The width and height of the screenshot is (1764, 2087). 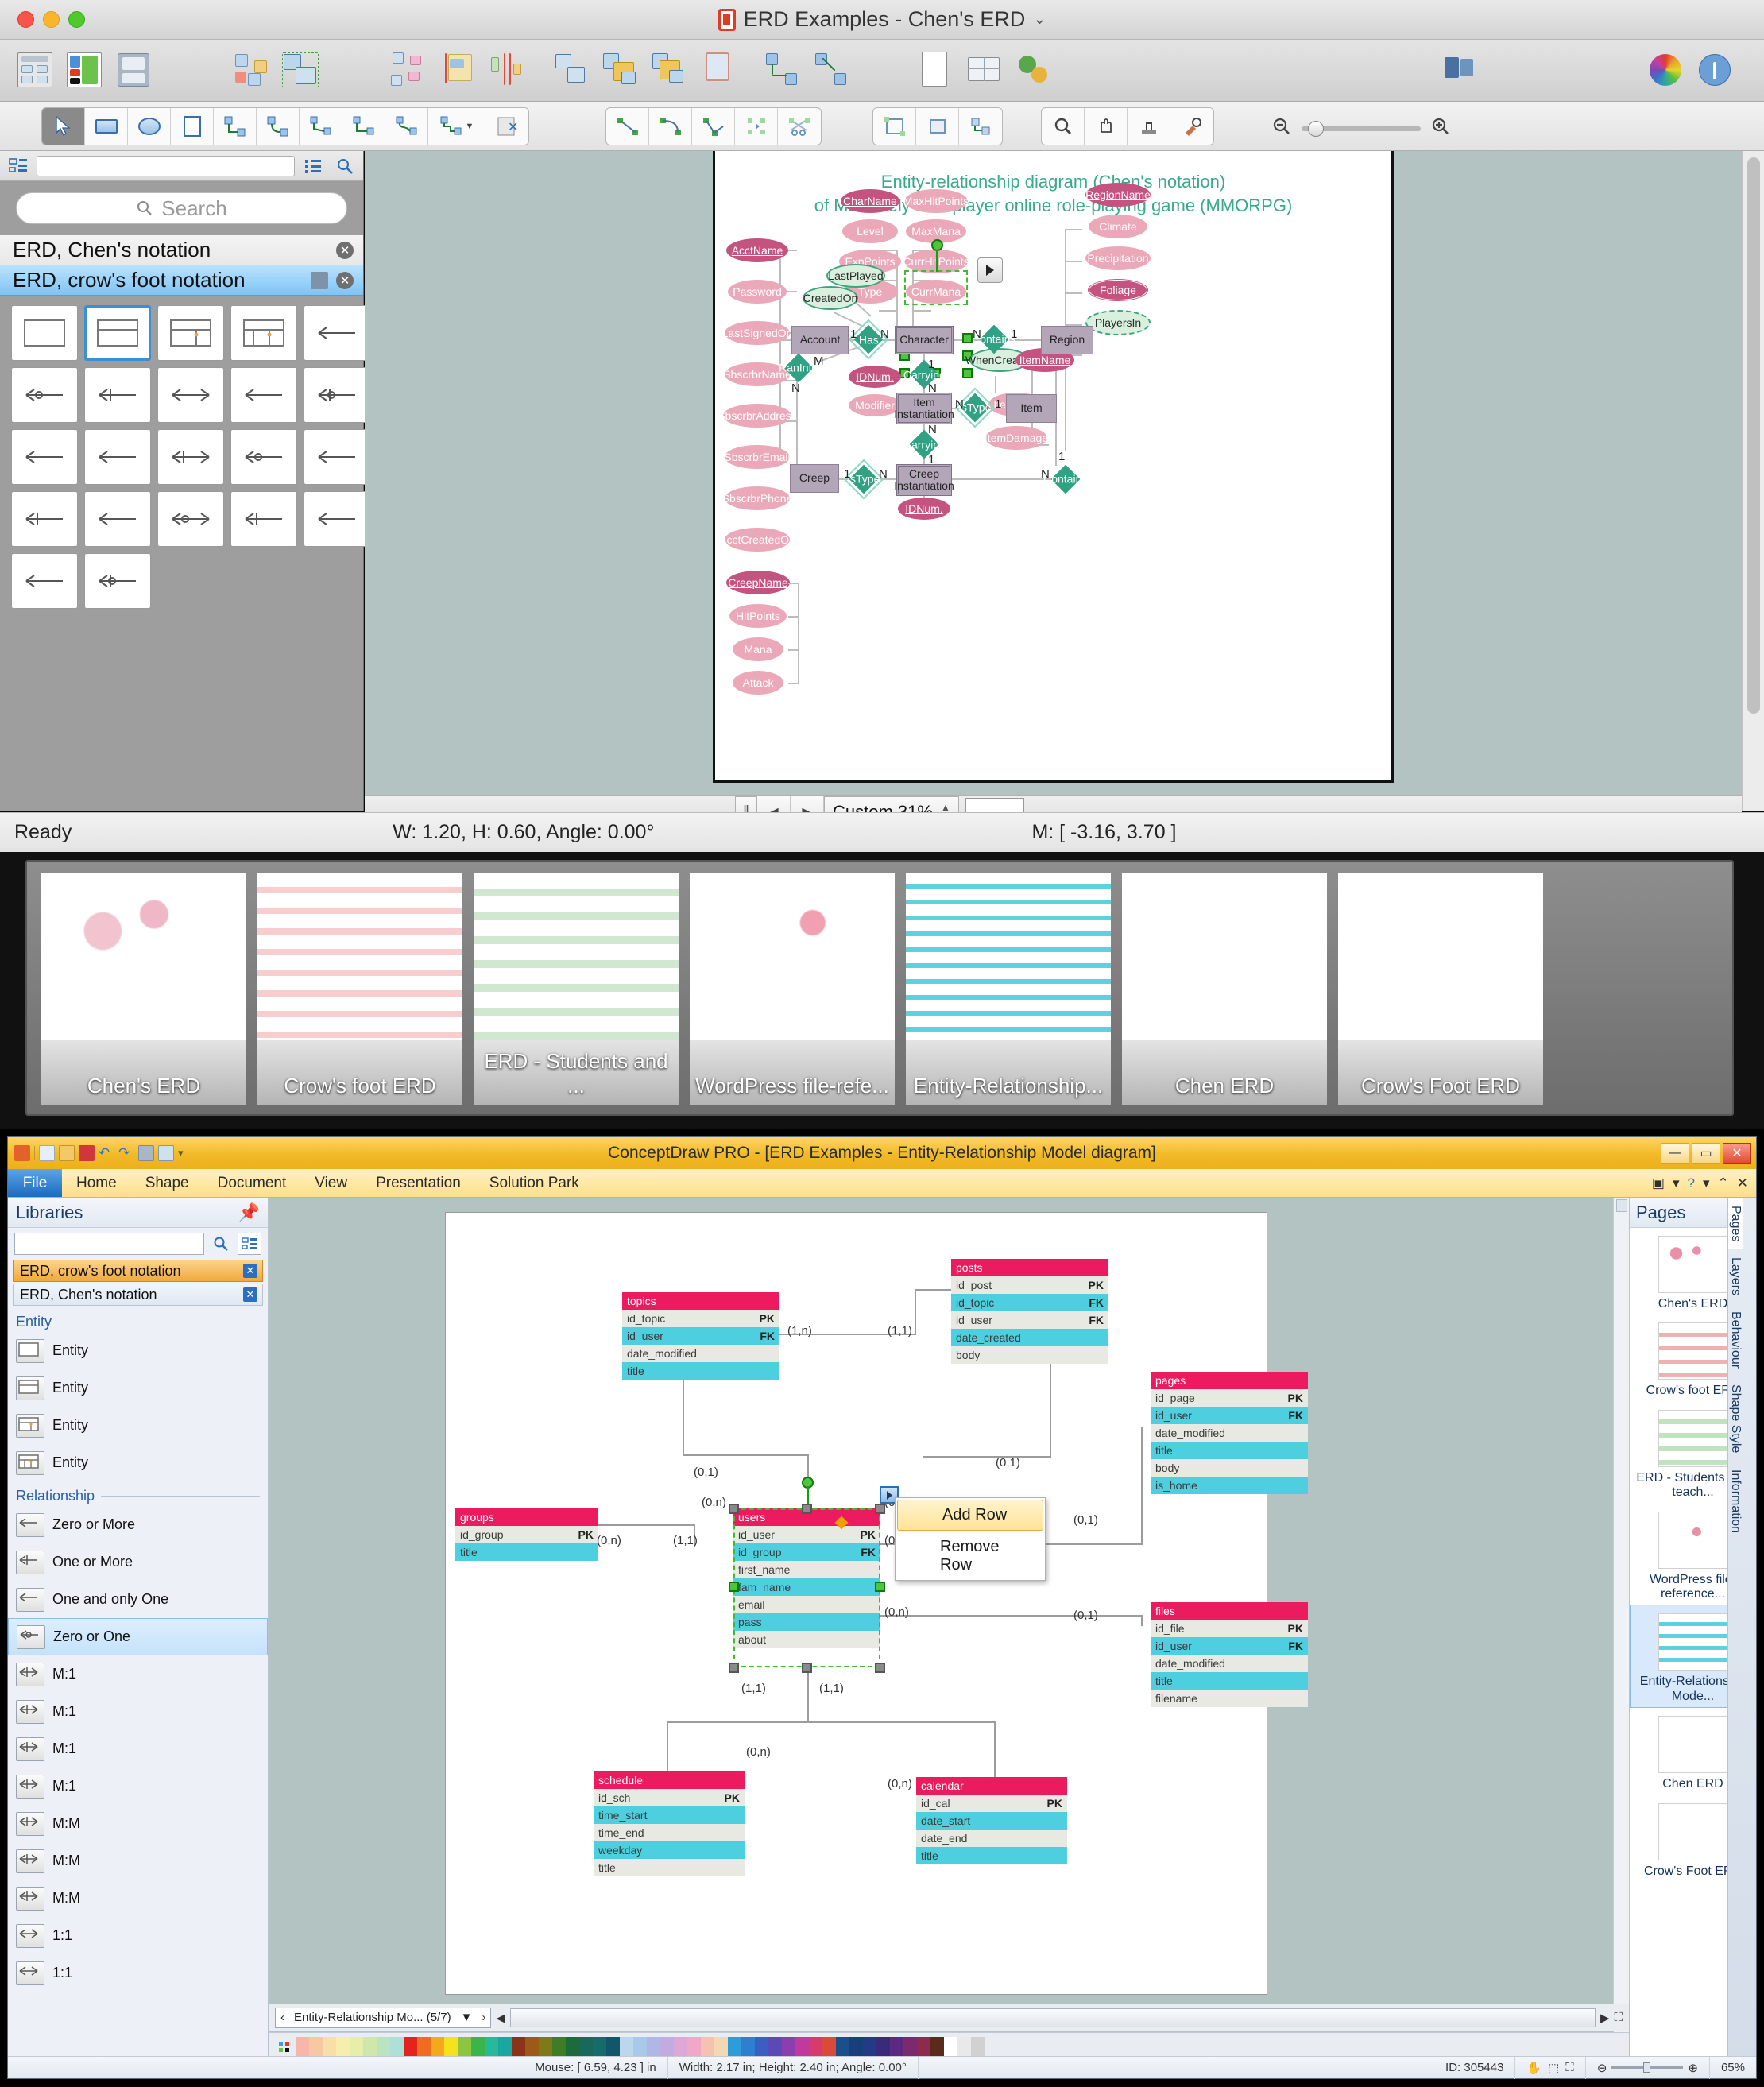 What do you see at coordinates (138, 1562) in the screenshot?
I see `library-shape-one-or-more: One or More` at bounding box center [138, 1562].